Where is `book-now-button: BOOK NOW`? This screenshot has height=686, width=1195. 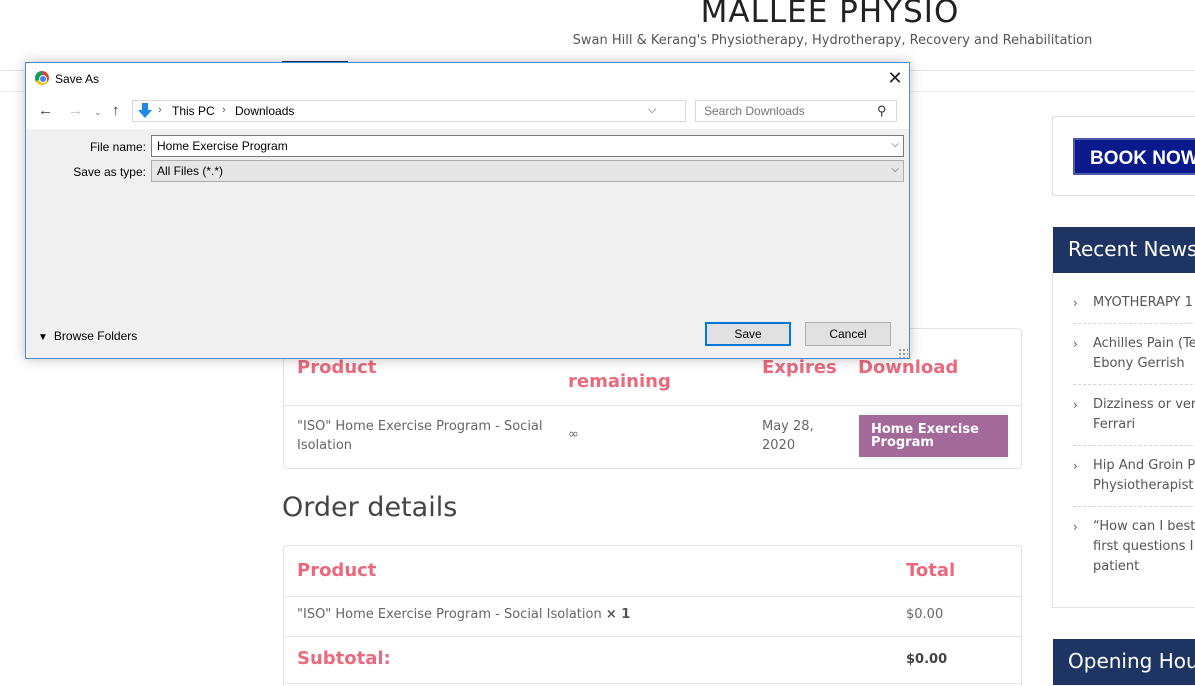
book-now-button: BOOK NOW is located at coordinates (1134, 156).